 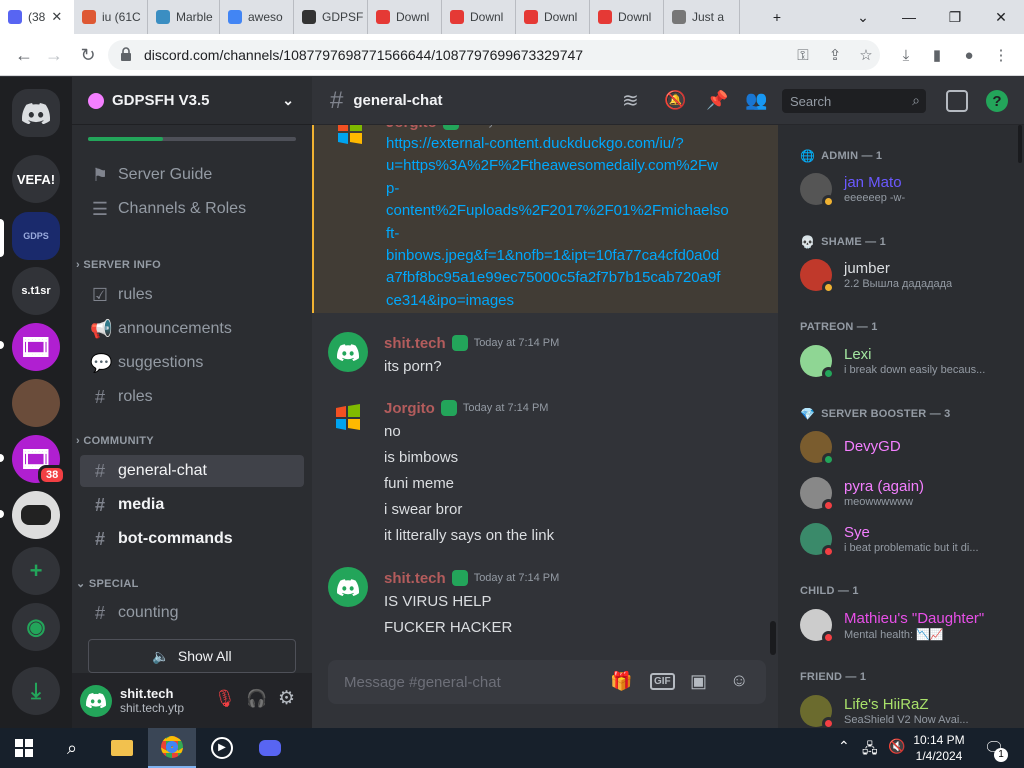 I want to click on channel-roles: # roles, so click(x=192, y=397).